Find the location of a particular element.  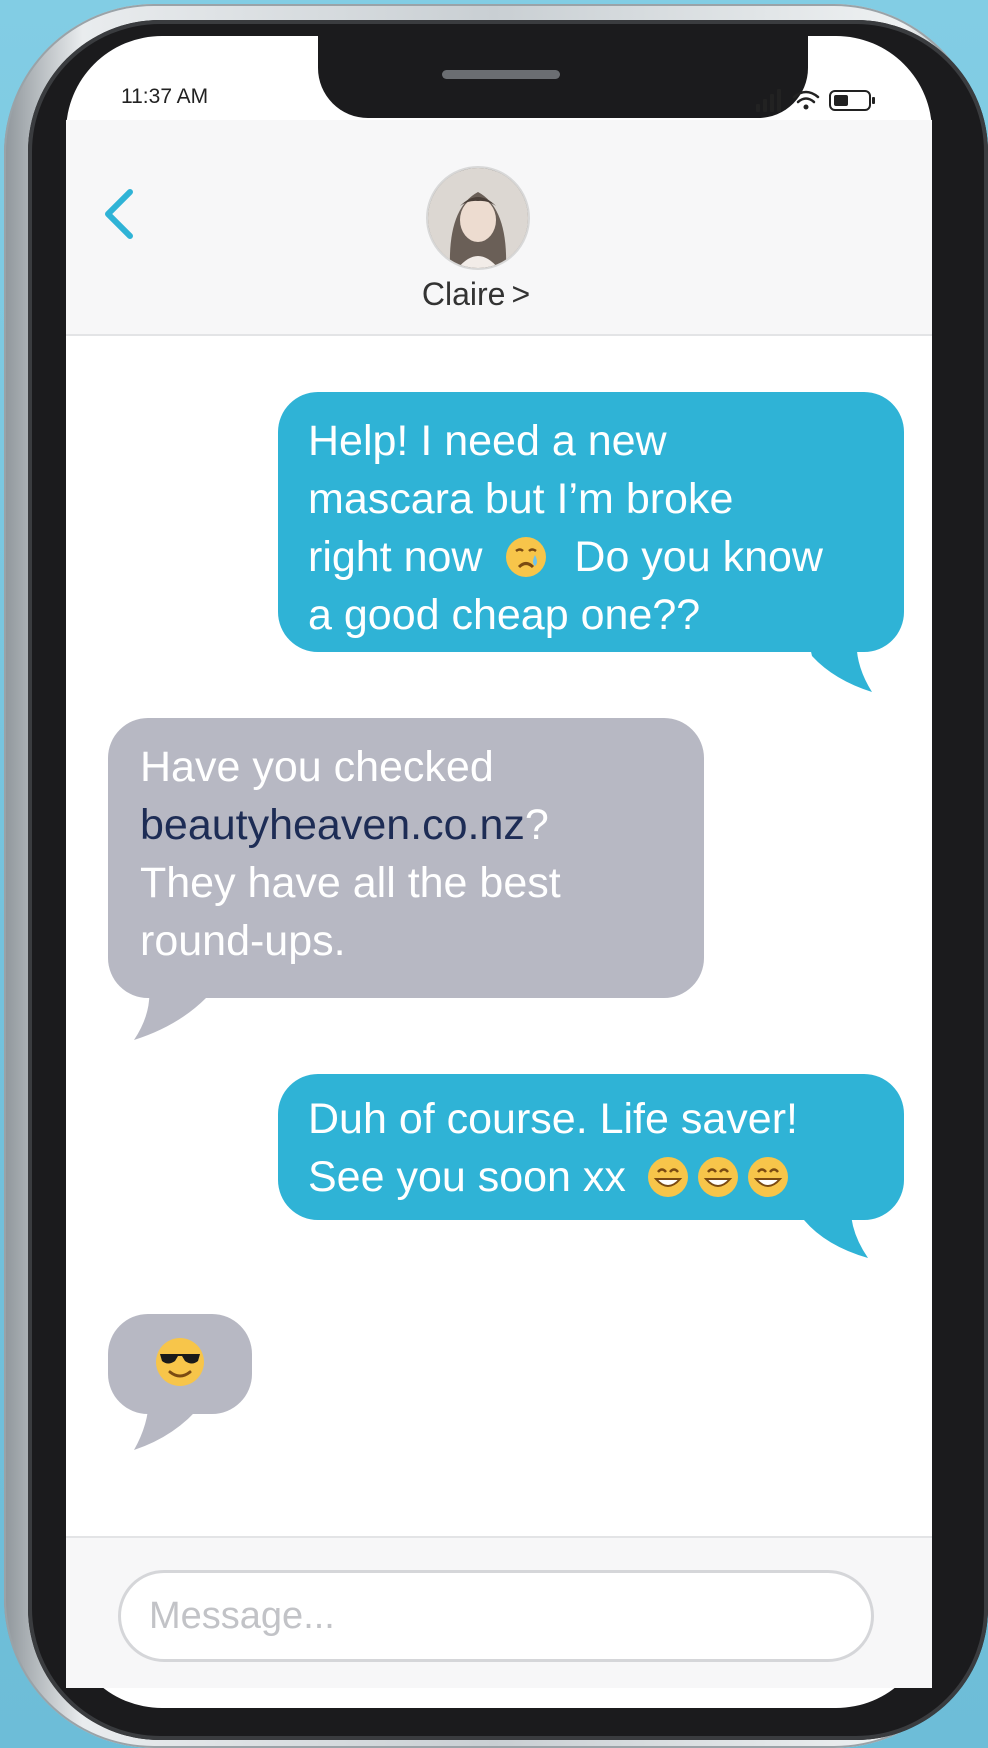

message-input is located at coordinates (496, 1616).